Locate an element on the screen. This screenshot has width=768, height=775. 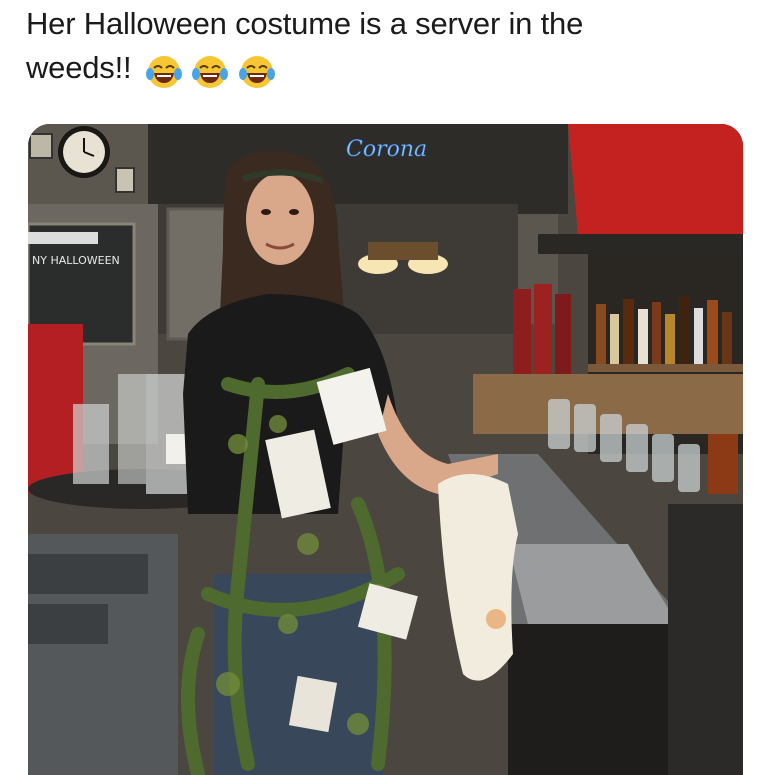
emoji-row is located at coordinates (211, 70).